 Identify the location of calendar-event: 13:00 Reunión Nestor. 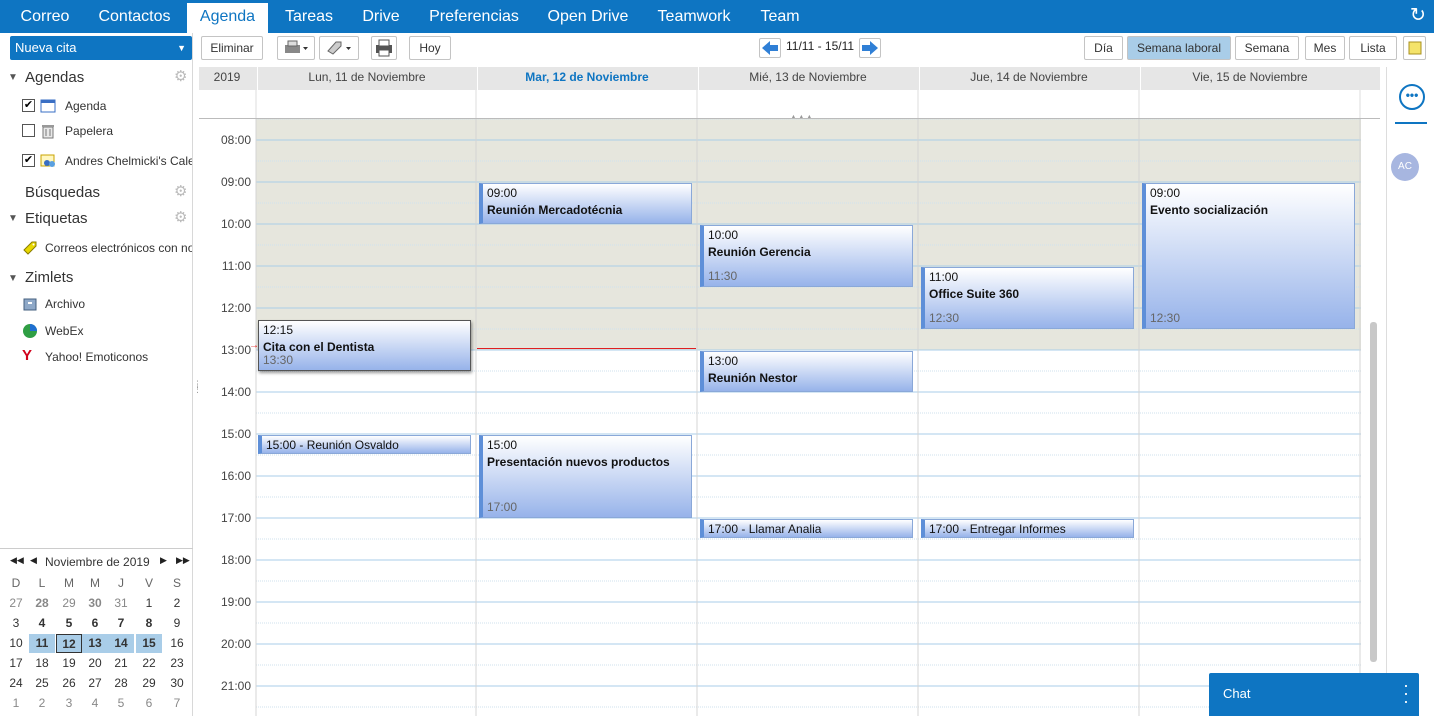
(806, 371).